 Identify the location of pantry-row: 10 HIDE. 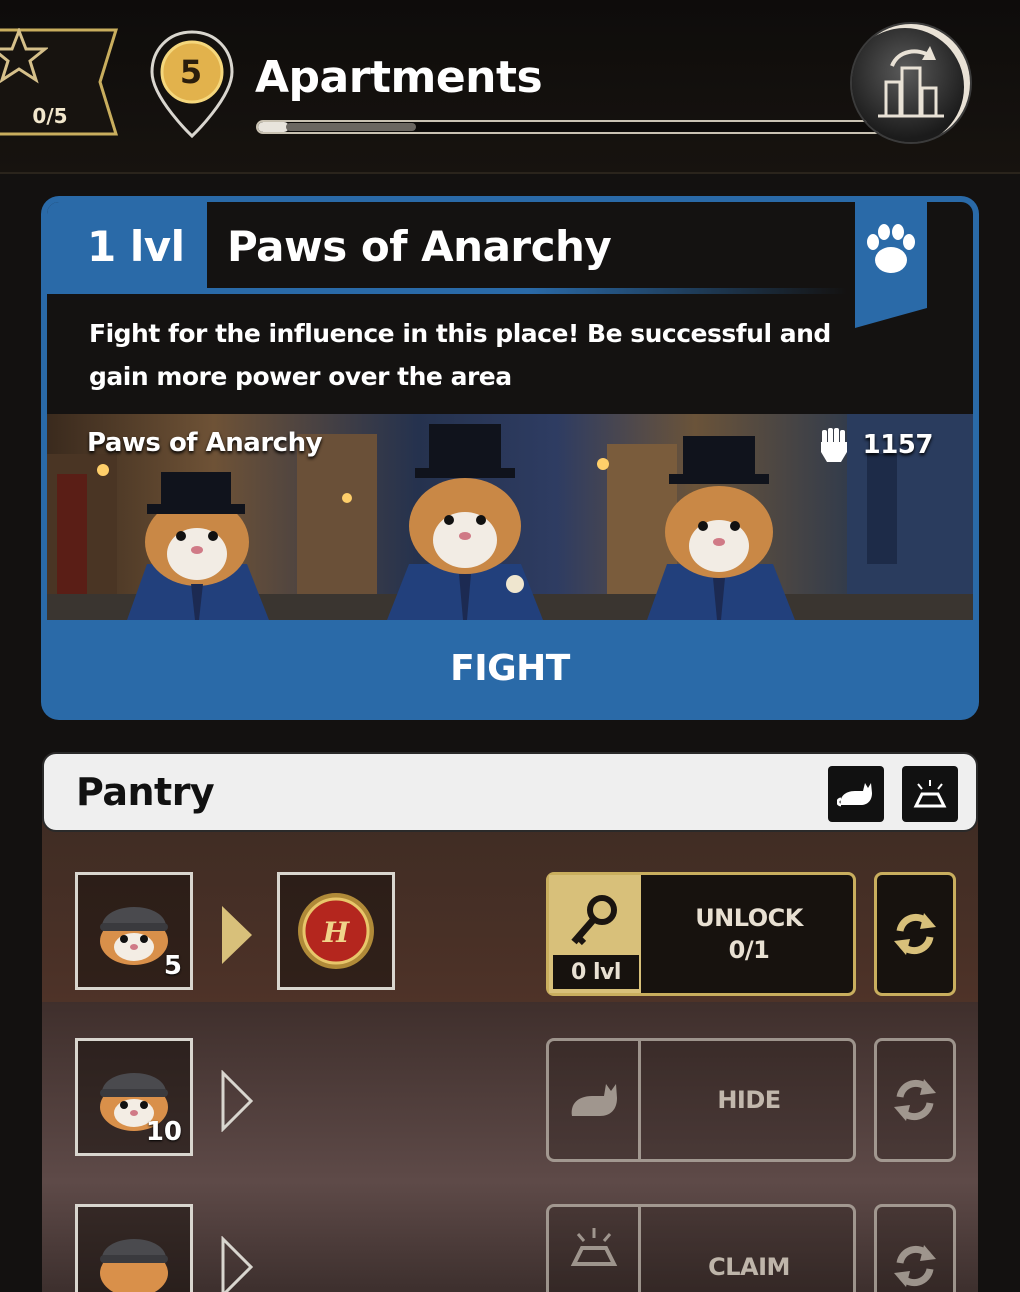
(510, 1100).